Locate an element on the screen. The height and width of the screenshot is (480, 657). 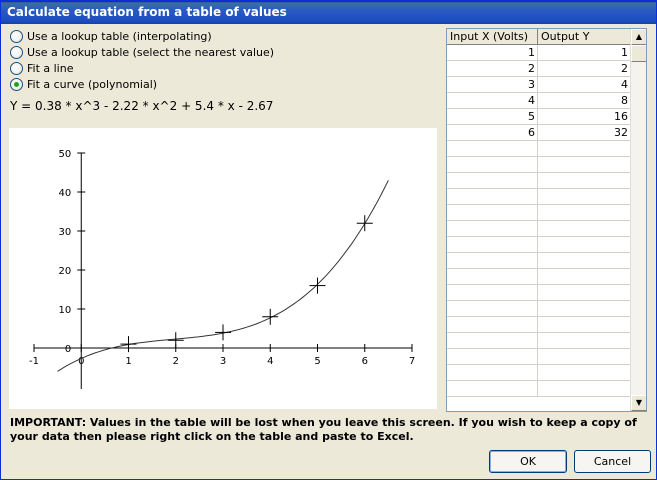
table-row: 22 is located at coordinates (539, 69).